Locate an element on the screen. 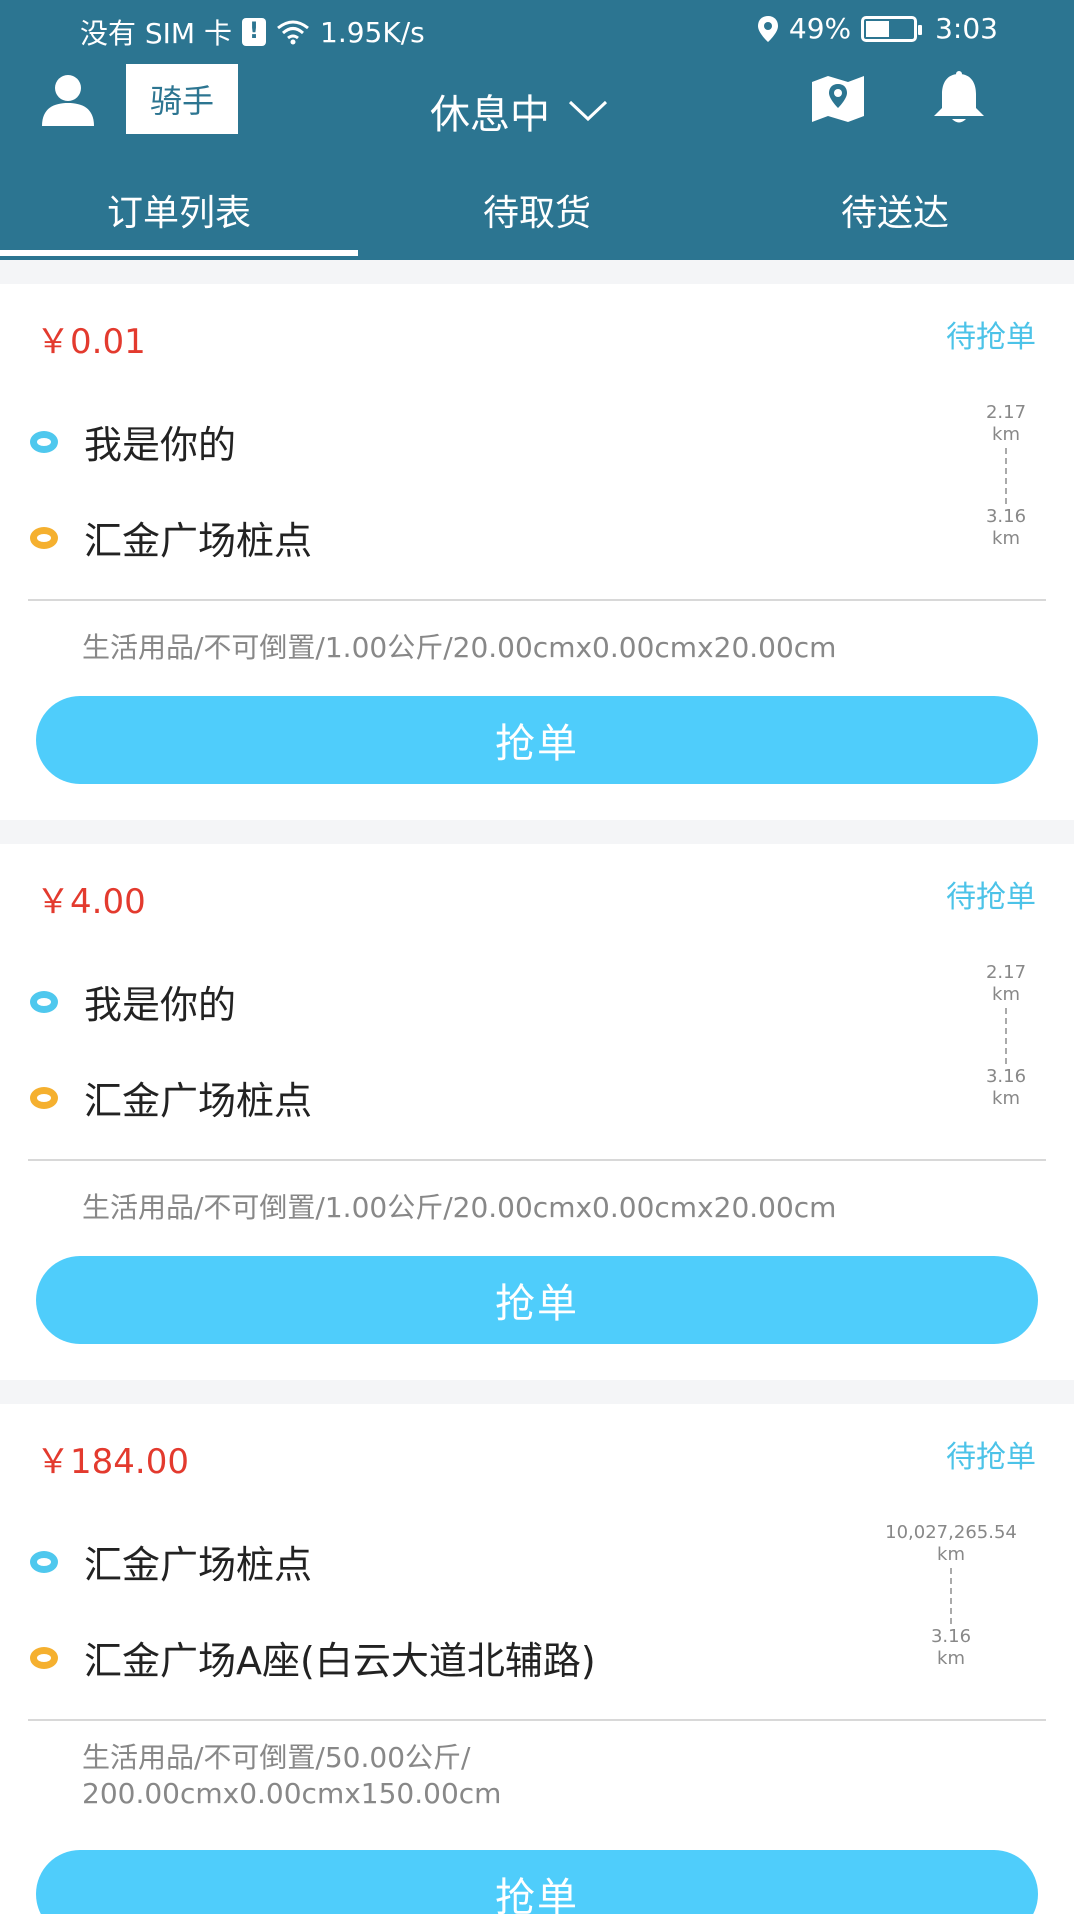 Image resolution: width=1074 pixels, height=1914 pixels. status-bar-right: 49% 3:03 is located at coordinates (877, 28).